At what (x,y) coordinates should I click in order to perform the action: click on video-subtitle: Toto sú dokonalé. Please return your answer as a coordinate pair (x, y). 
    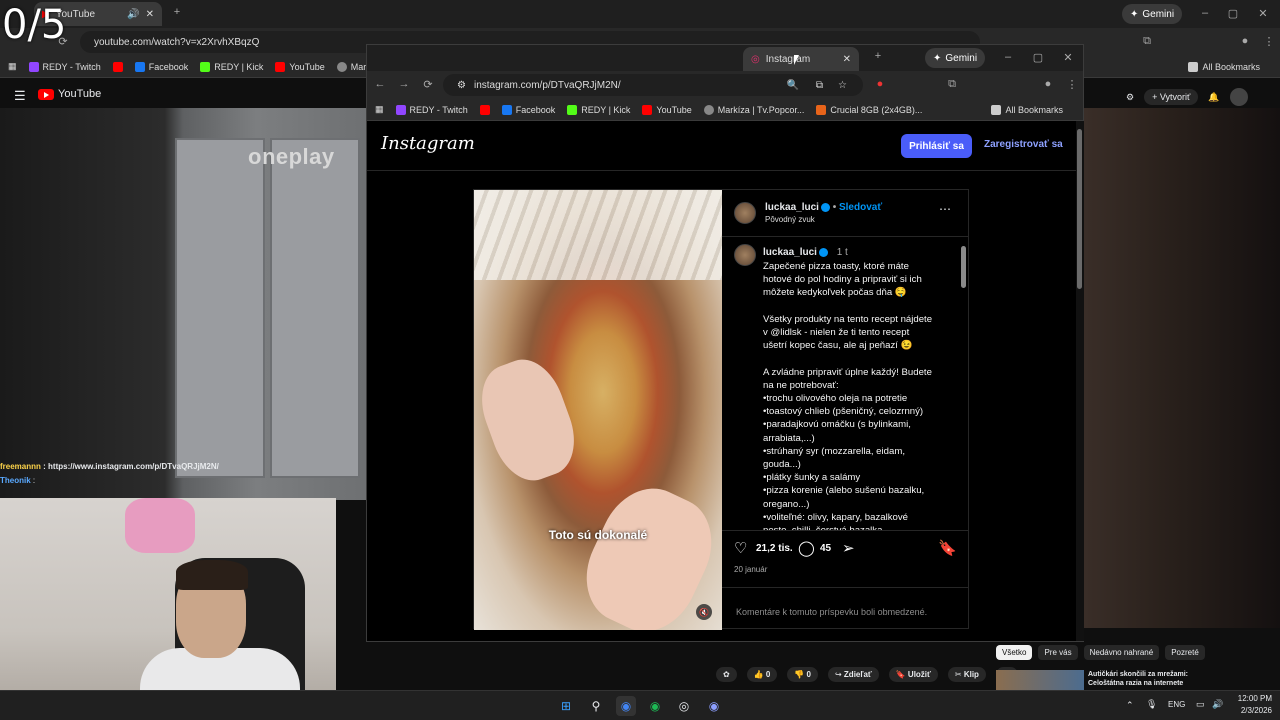
    Looking at the image, I should click on (598, 535).